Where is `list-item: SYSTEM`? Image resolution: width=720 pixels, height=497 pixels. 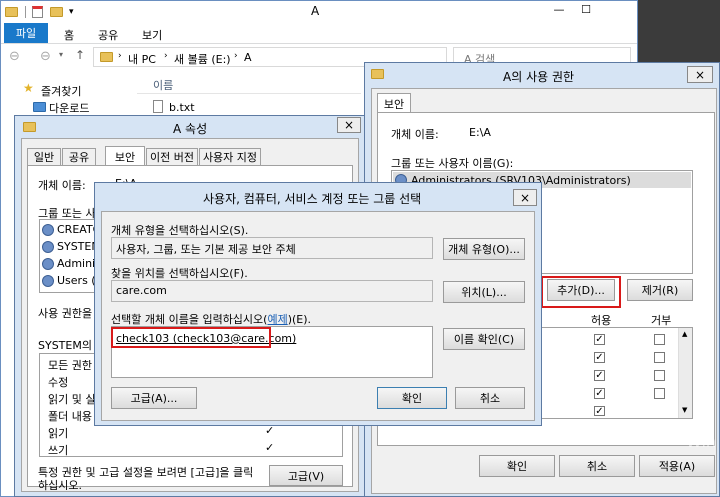
list-item: SYSTEM is located at coordinates (71, 246).